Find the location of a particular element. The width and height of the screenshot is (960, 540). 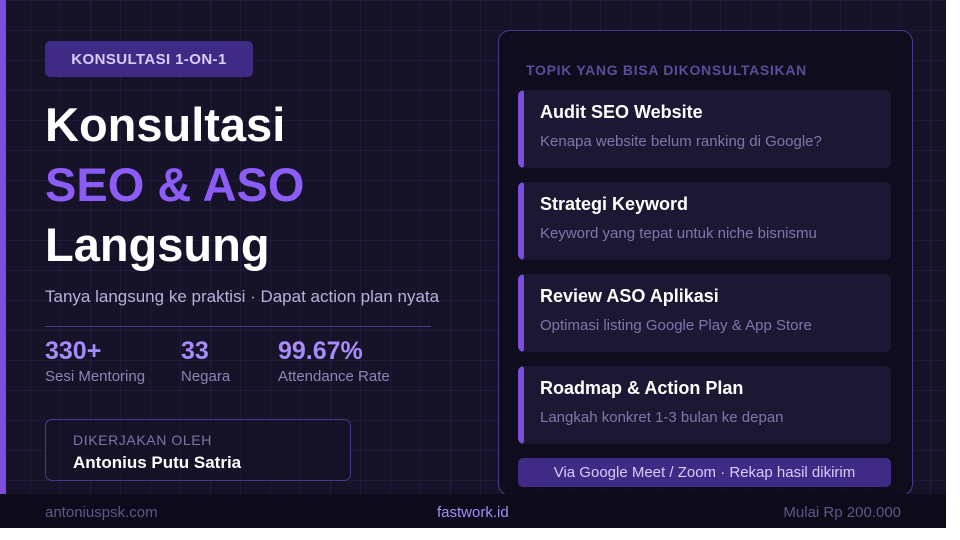

topic-subtitle: Kenapa website belum ranking di Google? is located at coordinates (681, 141).